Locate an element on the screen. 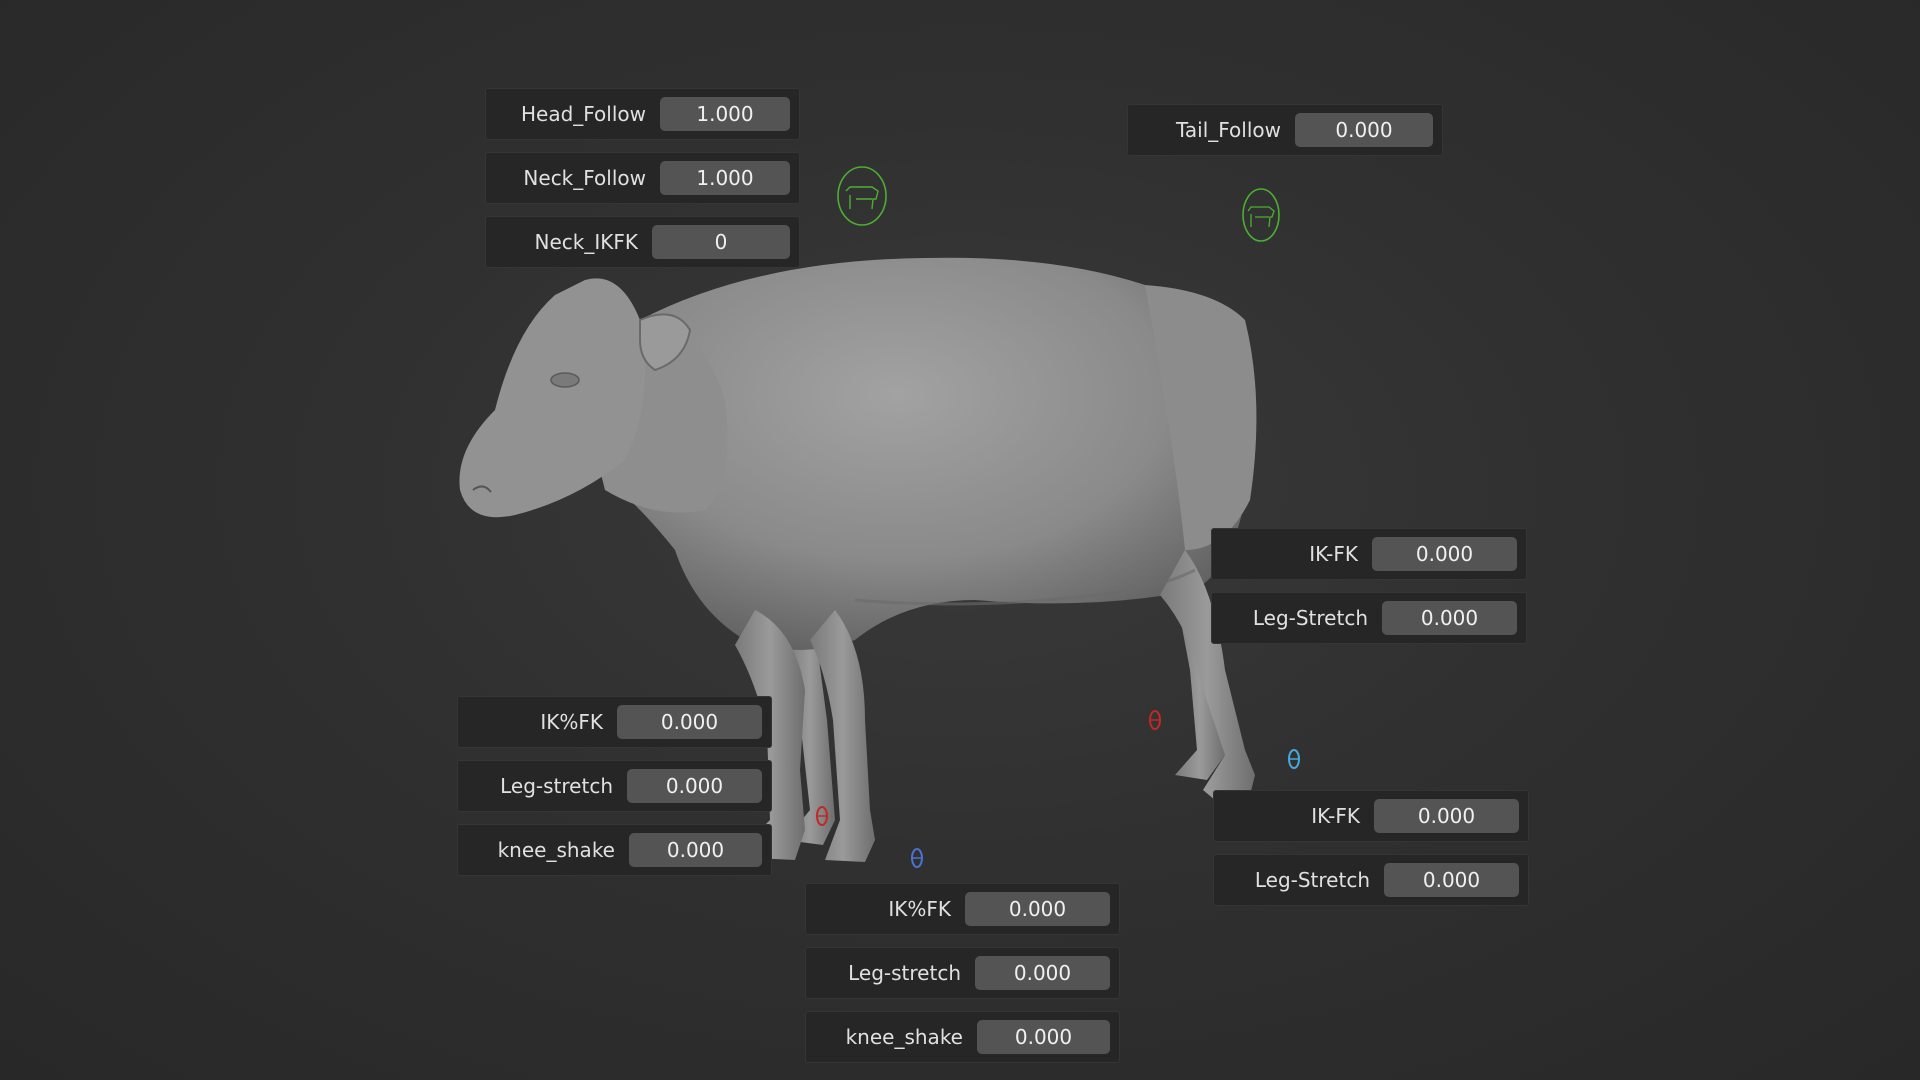  neck-follow-label: Neck_Follow is located at coordinates (584, 178).